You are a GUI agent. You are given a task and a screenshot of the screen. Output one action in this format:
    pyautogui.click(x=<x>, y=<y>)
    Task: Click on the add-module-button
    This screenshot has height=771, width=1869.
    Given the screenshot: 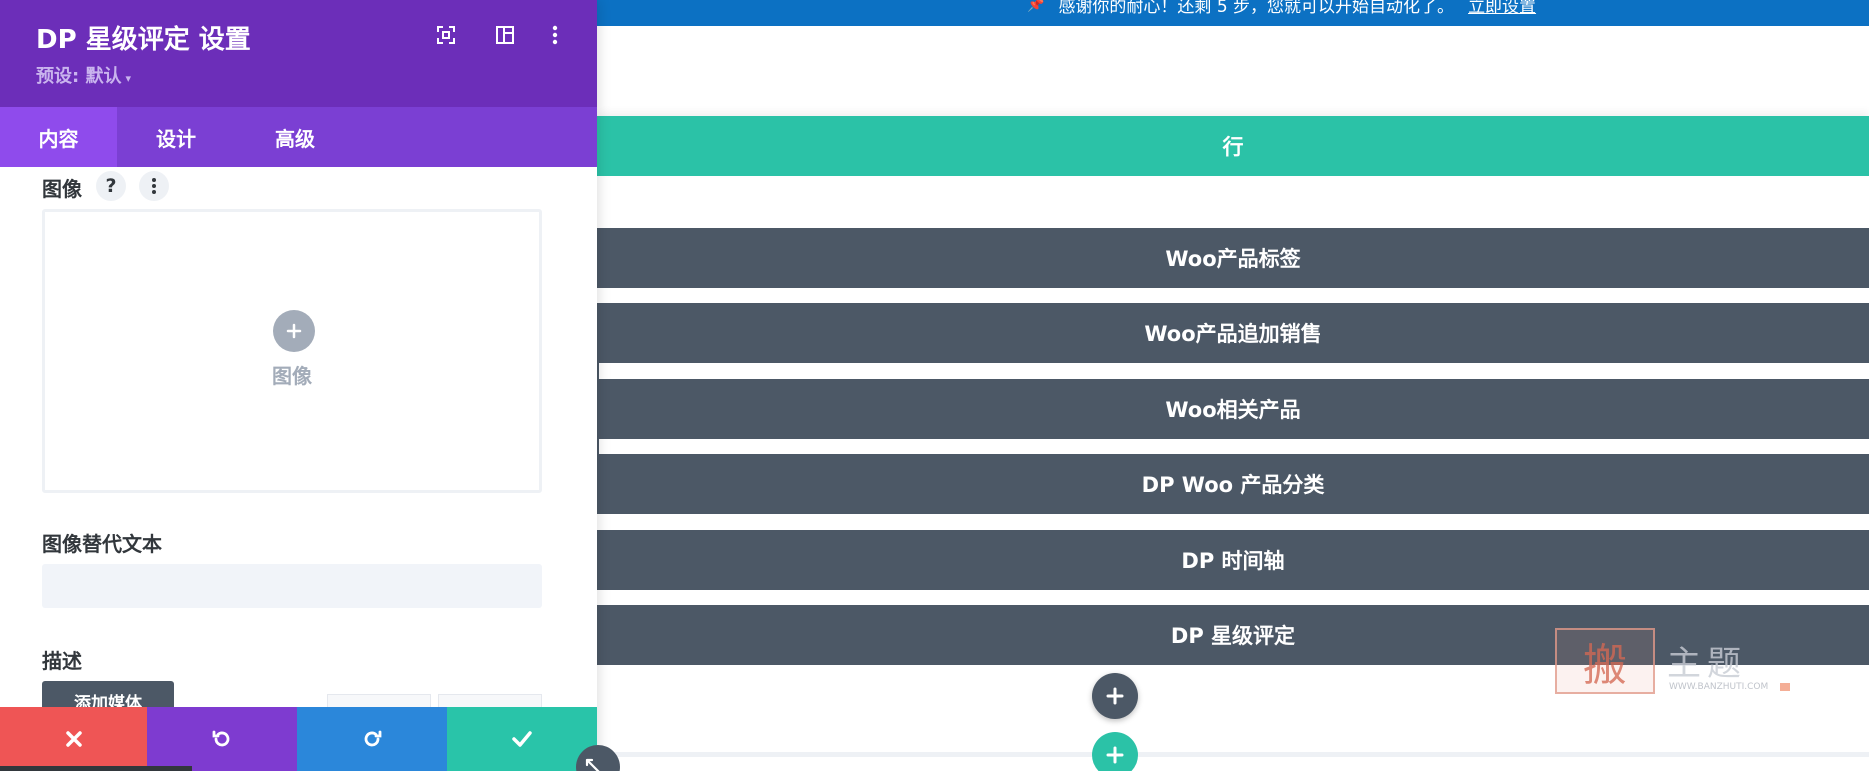 What is the action you would take?
    pyautogui.click(x=1115, y=696)
    